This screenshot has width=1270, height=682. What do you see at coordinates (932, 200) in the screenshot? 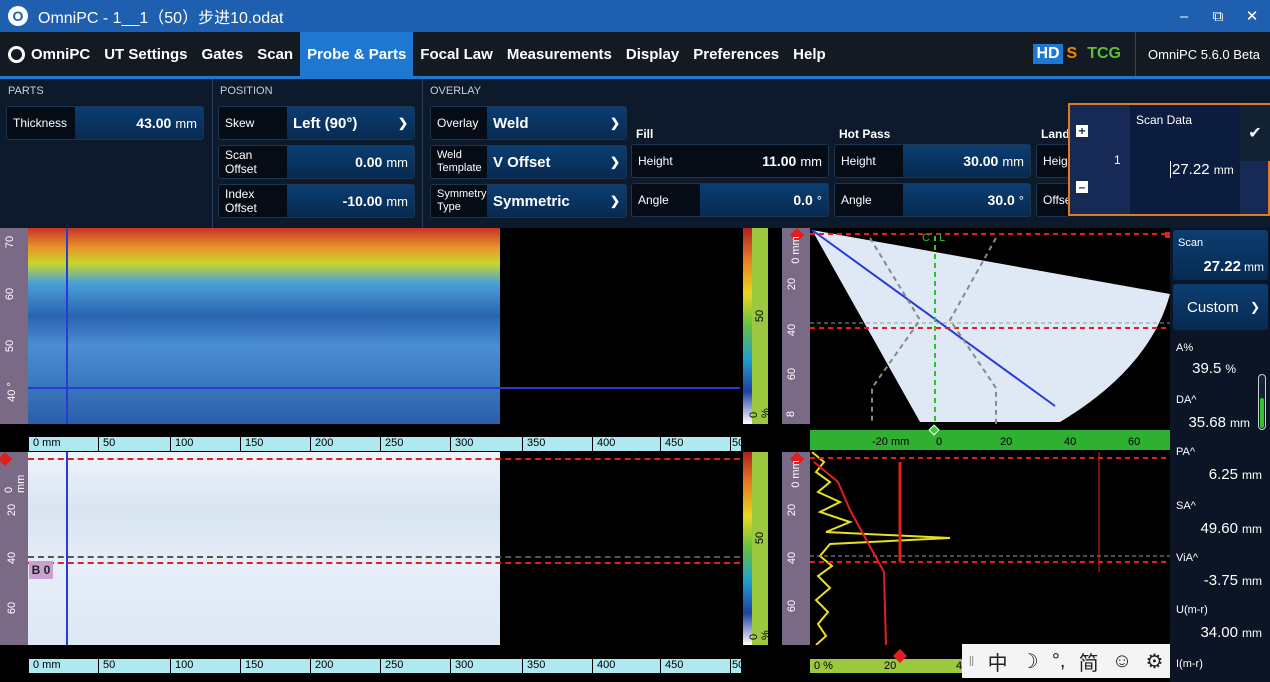
I see `hot-pass-angle-field: Angle 30.0 °` at bounding box center [932, 200].